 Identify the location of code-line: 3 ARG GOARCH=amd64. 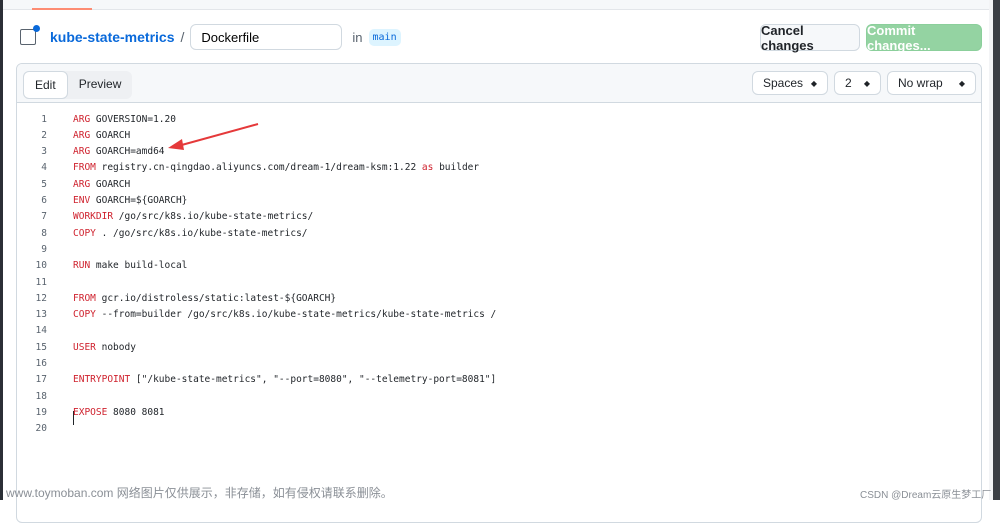
(90, 152).